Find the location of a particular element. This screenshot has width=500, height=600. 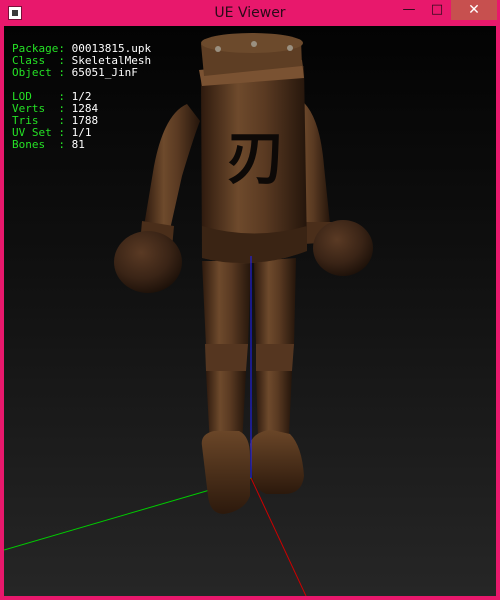

left-leg is located at coordinates (226, 387).